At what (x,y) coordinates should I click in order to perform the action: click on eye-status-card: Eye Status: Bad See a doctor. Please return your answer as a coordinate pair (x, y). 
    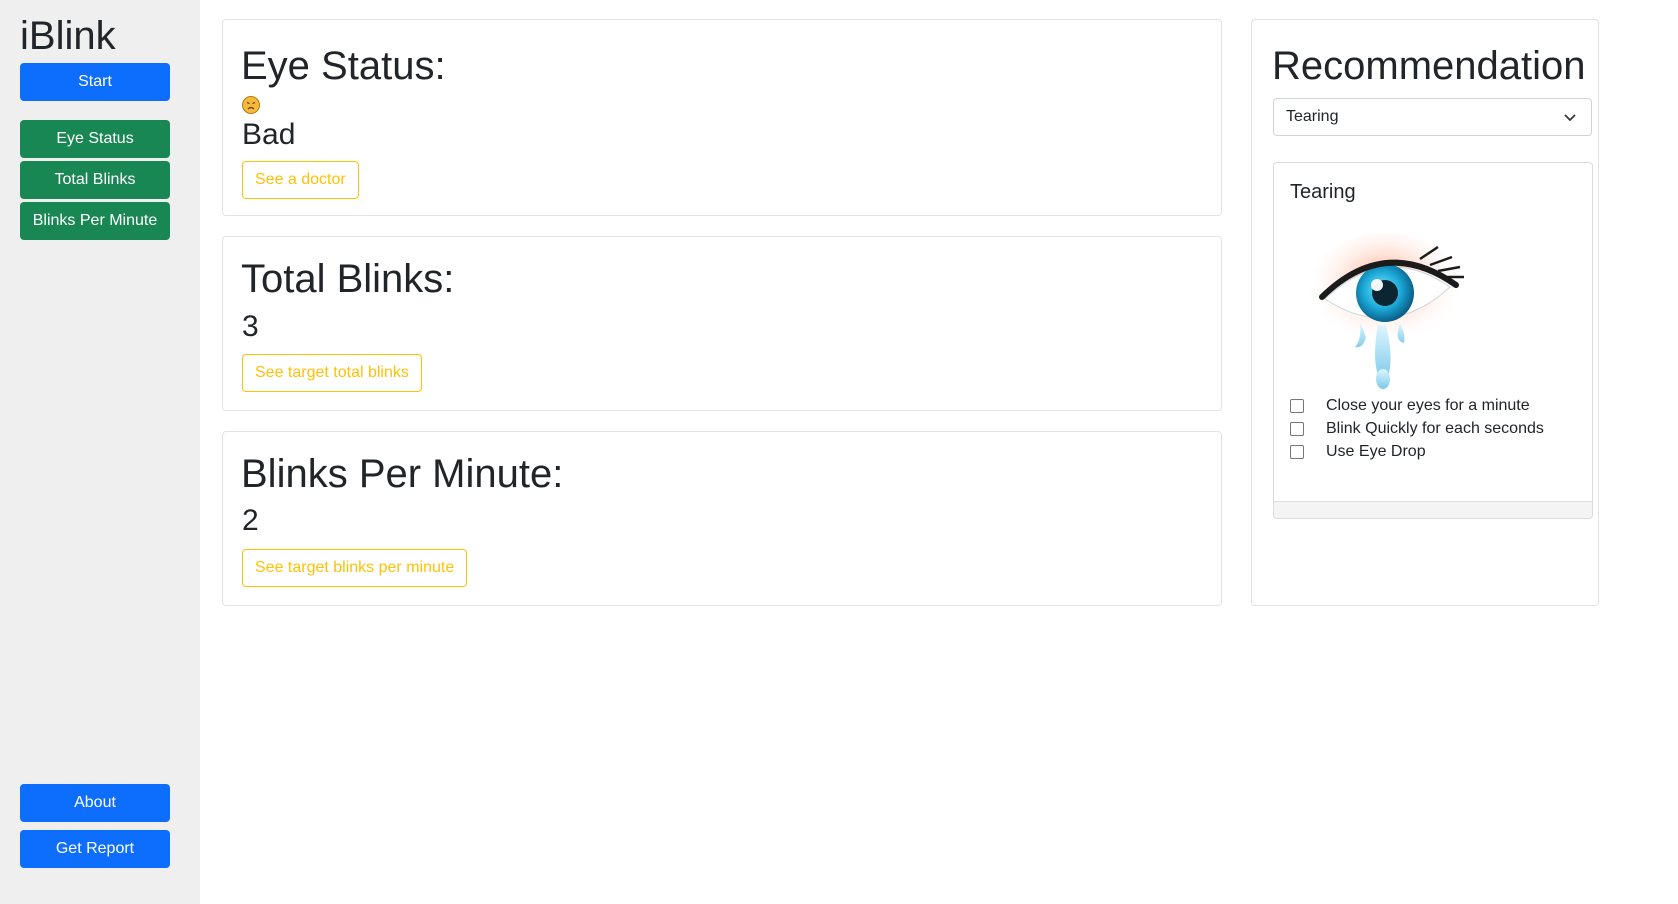
    Looking at the image, I should click on (722, 117).